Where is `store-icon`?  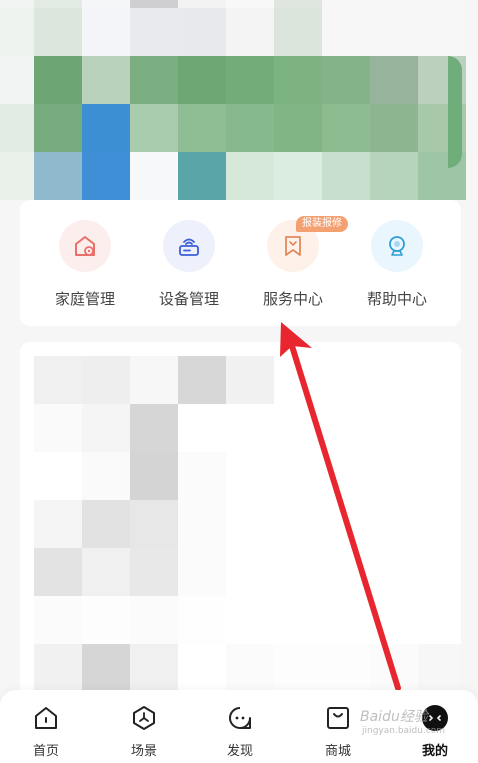
store-icon is located at coordinates (338, 718).